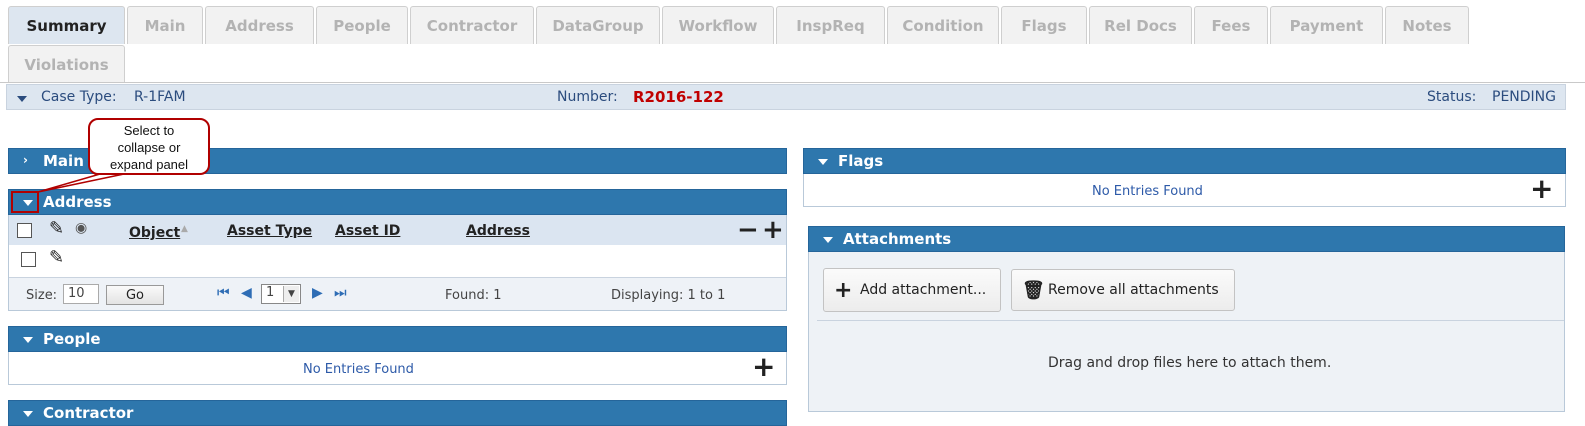 This screenshot has height=426, width=1585. What do you see at coordinates (81, 183) in the screenshot?
I see `callout-pointer` at bounding box center [81, 183].